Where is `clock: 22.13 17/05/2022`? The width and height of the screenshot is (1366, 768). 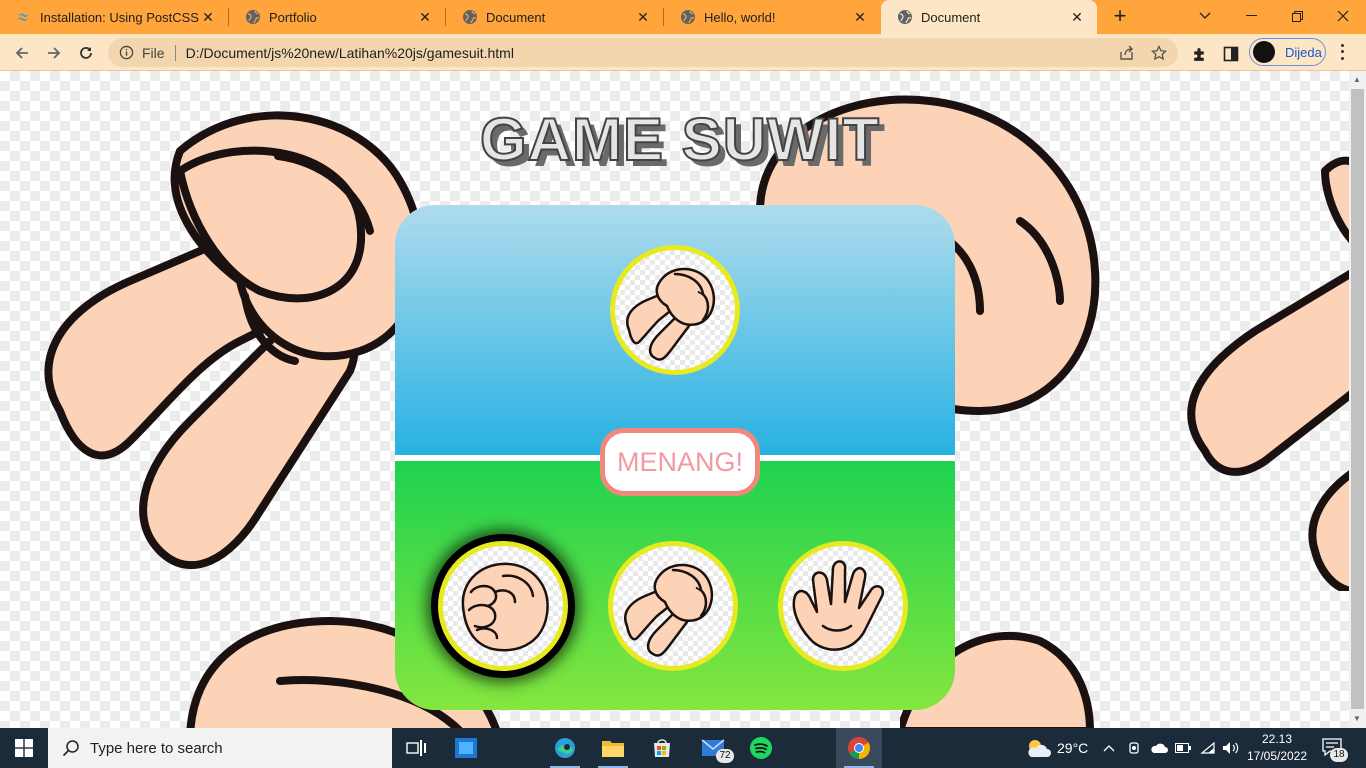 clock: 22.13 17/05/2022 is located at coordinates (1277, 748).